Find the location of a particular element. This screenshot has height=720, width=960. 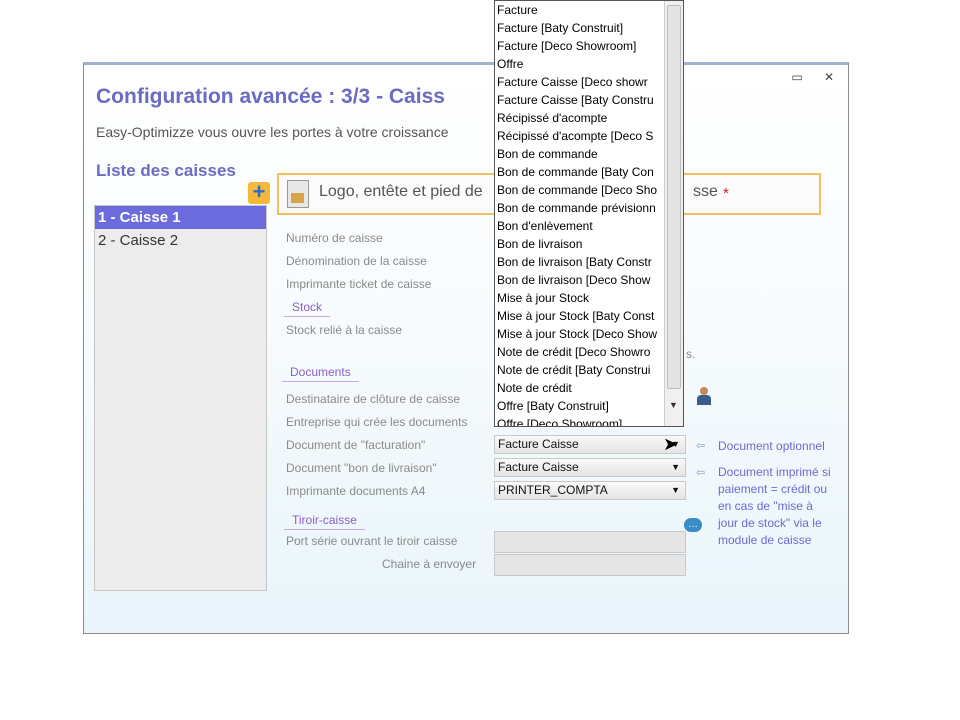

label-port-serie: Port série ouvrant le tiroir caisse is located at coordinates (372, 541).